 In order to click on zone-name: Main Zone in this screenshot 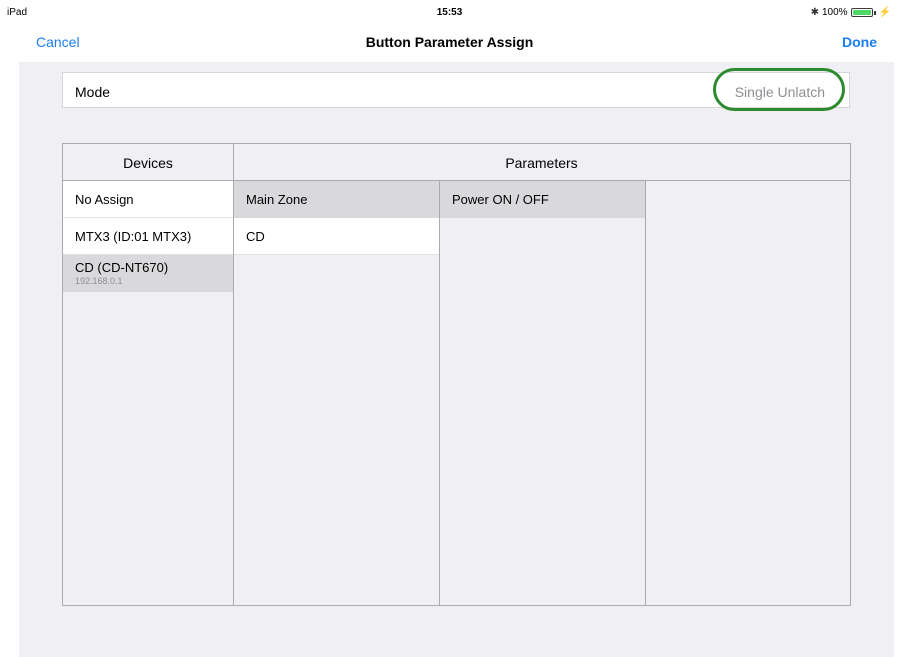, I will do `click(277, 199)`.